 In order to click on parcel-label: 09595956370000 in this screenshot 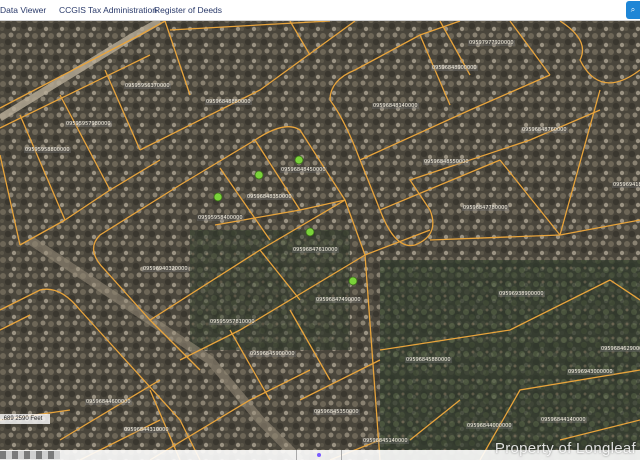, I will do `click(147, 86)`.